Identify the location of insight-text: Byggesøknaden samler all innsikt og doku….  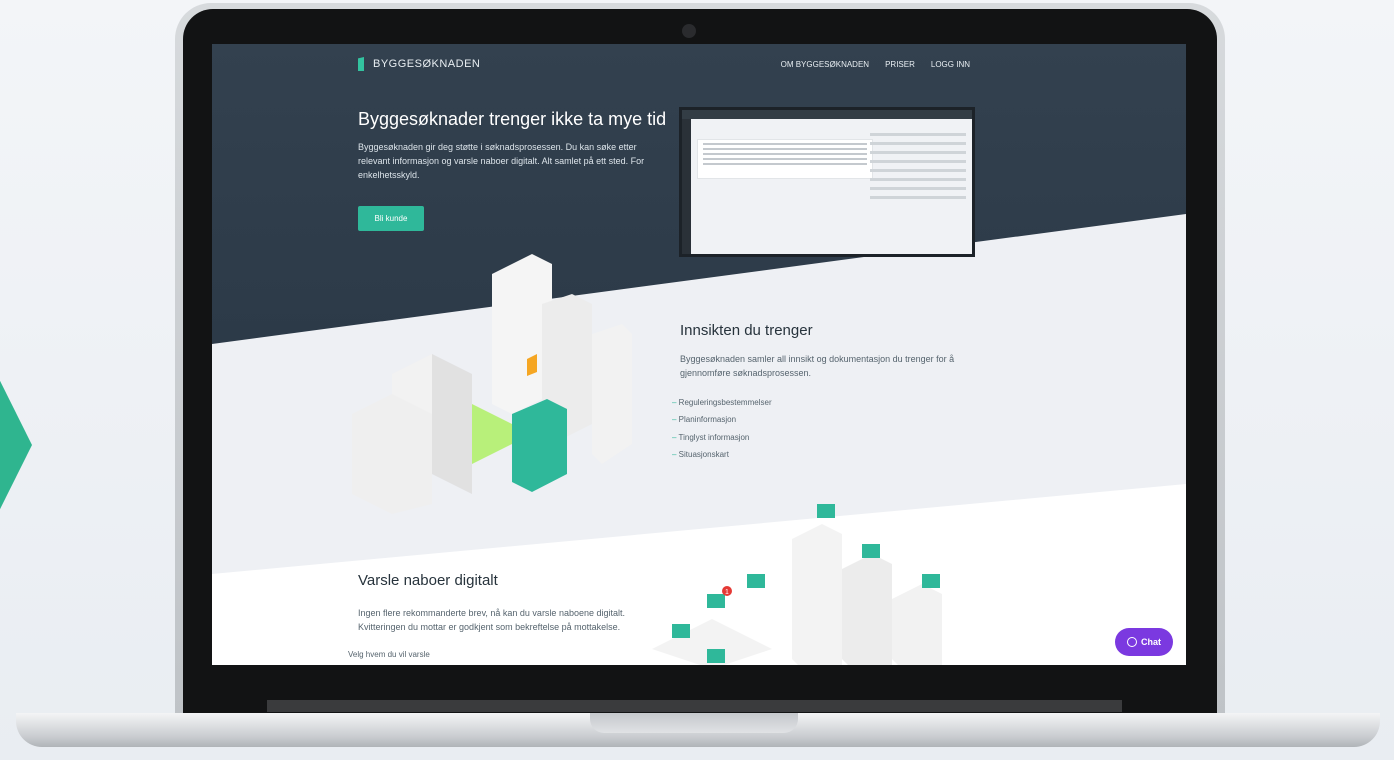
(817, 366).